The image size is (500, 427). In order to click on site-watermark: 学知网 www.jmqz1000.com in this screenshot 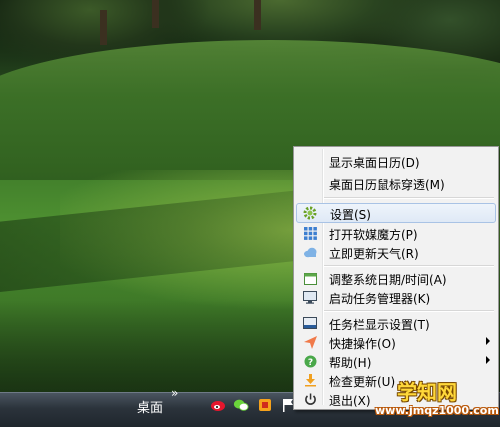, I will do `click(437, 401)`.